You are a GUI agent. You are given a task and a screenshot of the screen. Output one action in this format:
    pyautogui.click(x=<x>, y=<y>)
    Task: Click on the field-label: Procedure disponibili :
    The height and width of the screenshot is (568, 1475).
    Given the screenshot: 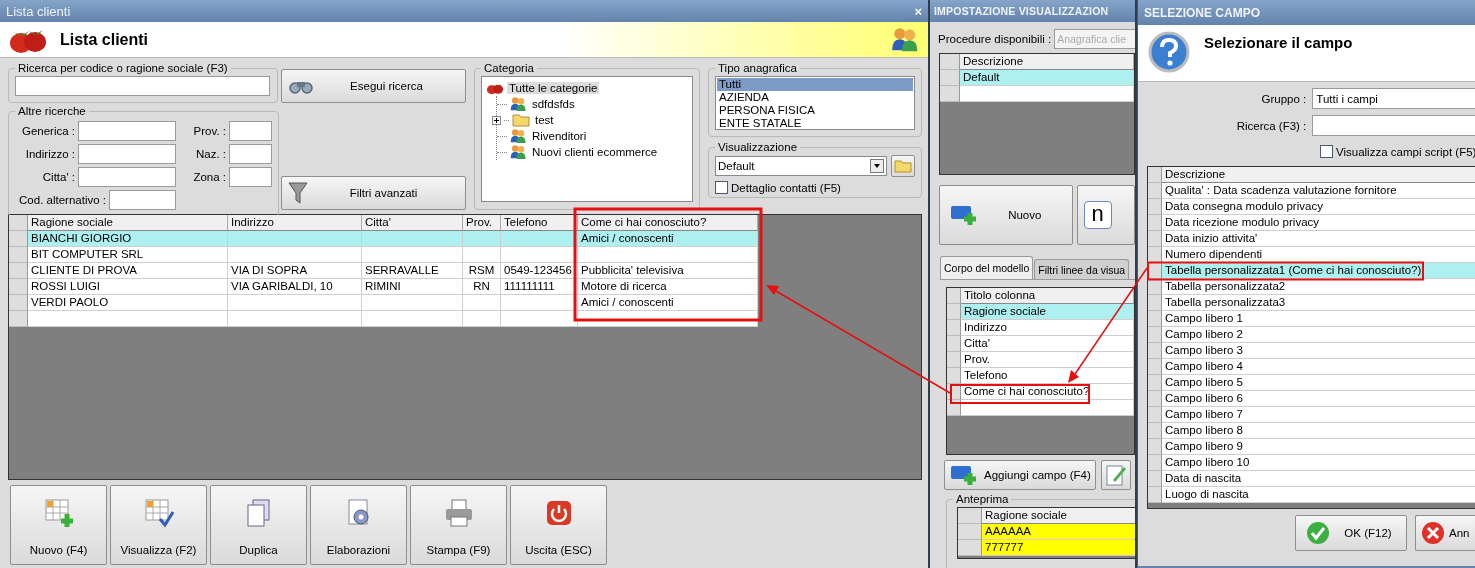 What is the action you would take?
    pyautogui.click(x=995, y=39)
    